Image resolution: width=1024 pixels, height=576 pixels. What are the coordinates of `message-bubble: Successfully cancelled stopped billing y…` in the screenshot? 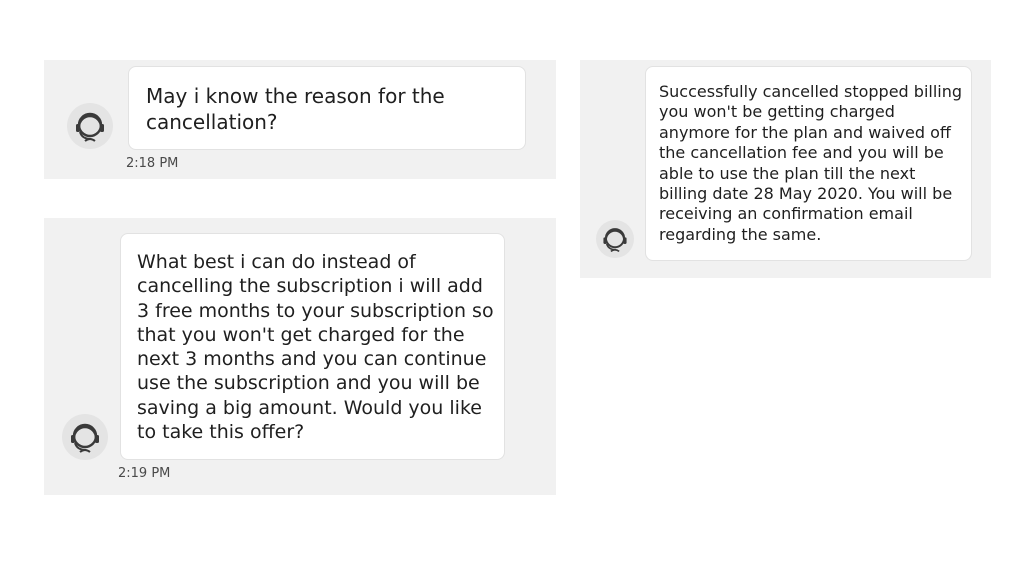 It's located at (808, 163).